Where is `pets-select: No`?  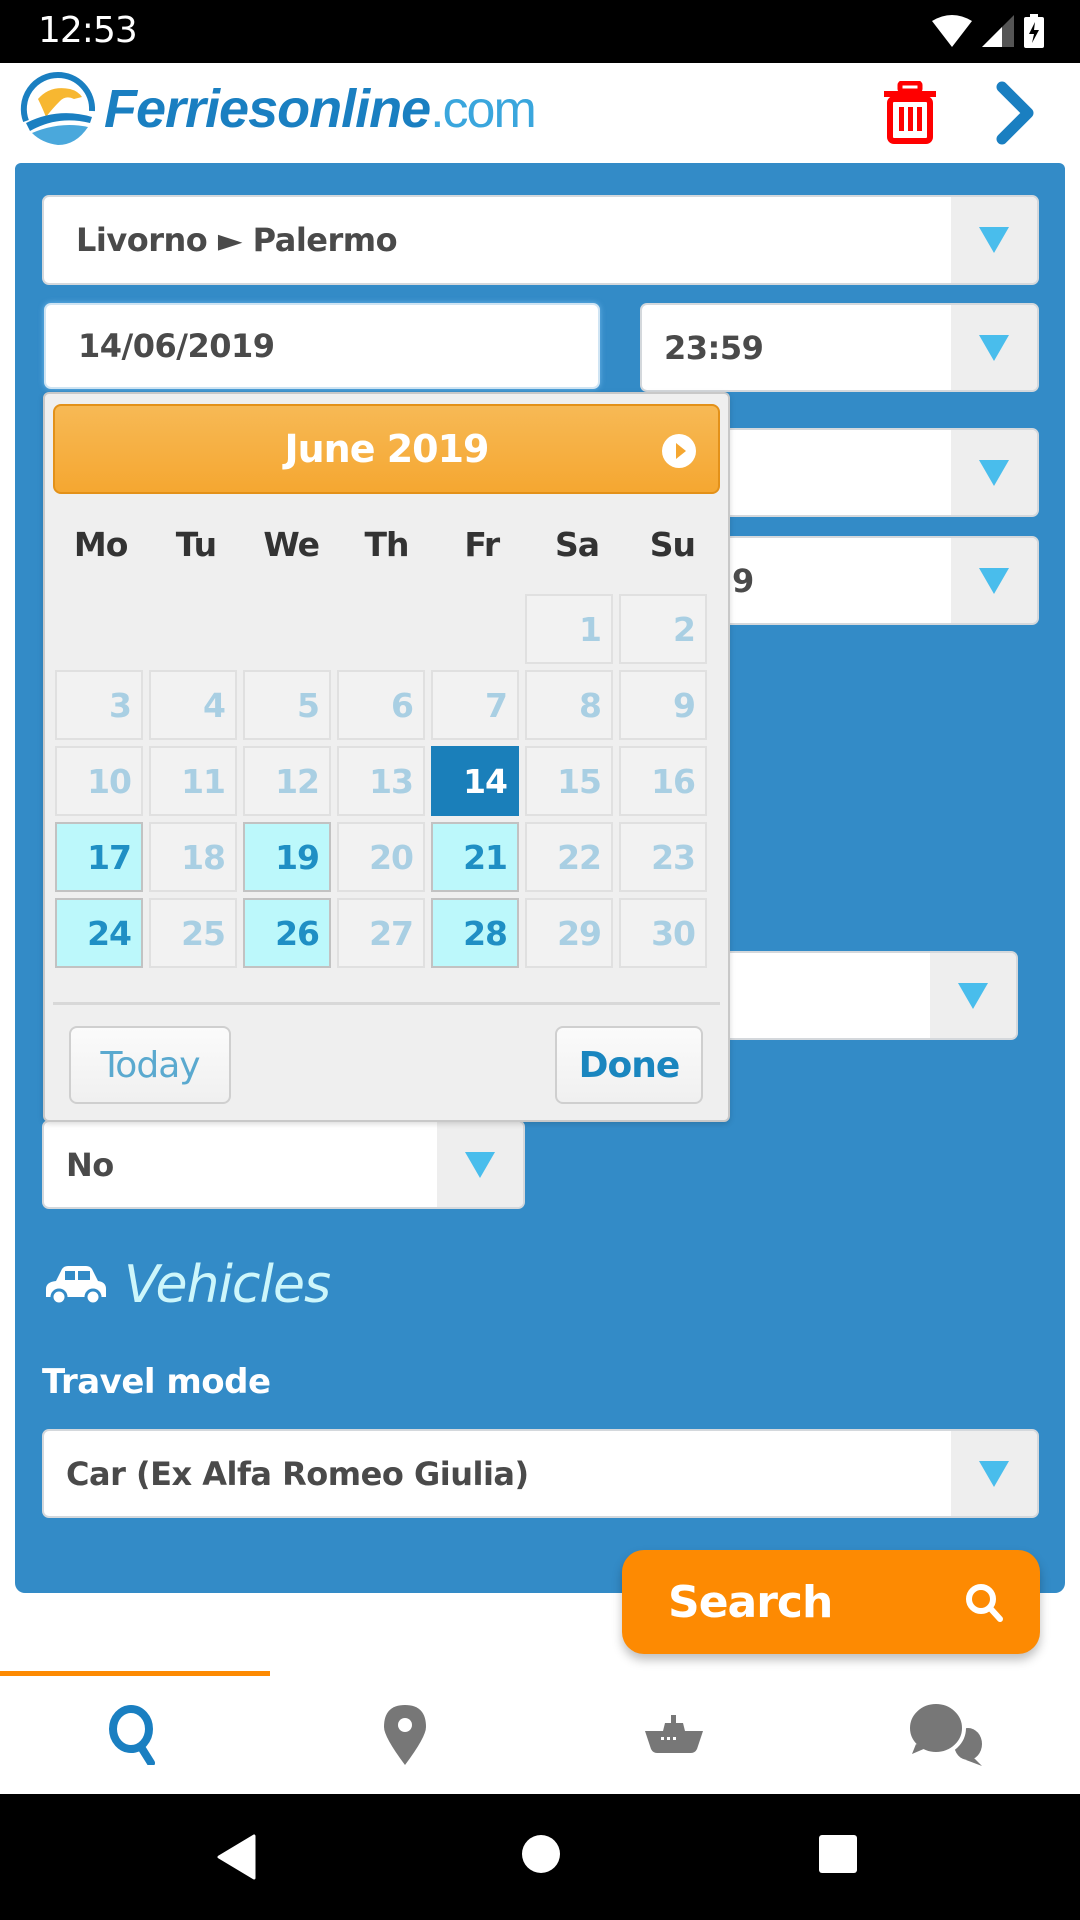
pets-select: No is located at coordinates (283, 1164).